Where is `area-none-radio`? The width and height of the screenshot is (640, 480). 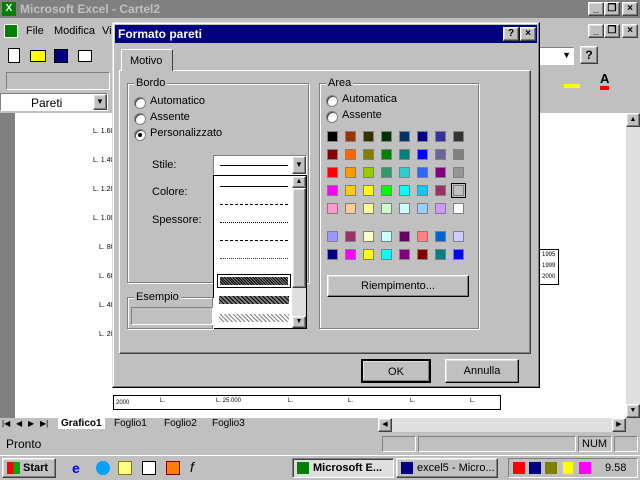
area-none-radio is located at coordinates (332, 117).